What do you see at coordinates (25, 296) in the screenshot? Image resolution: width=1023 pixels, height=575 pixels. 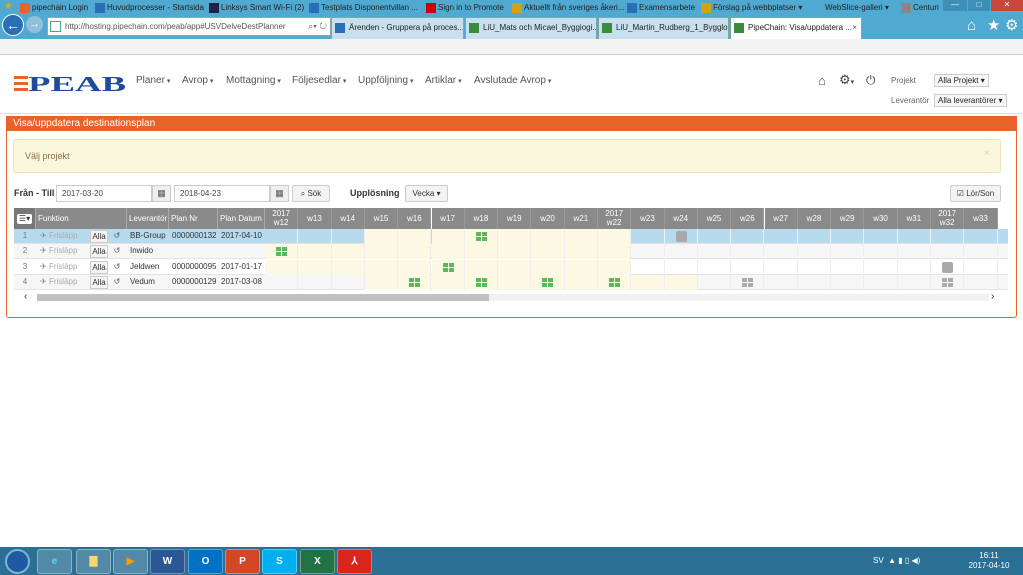 I see `scroll-left-icon: ‹` at bounding box center [25, 296].